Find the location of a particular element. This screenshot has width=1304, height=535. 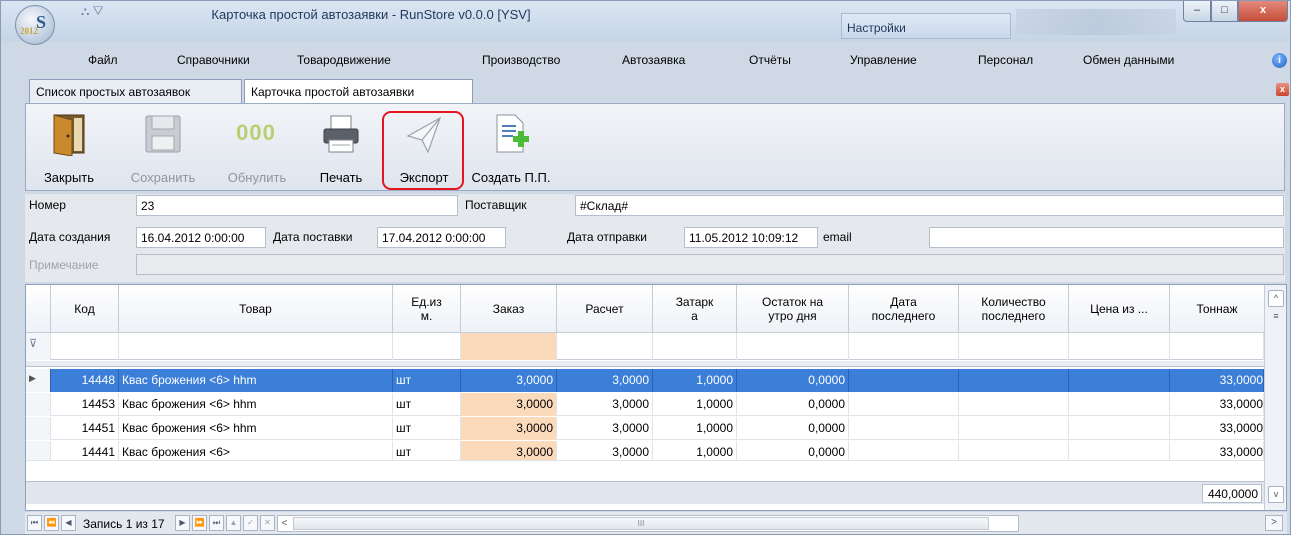

tab-autoorder-card: Карточка простой автозаявки is located at coordinates (358, 91).